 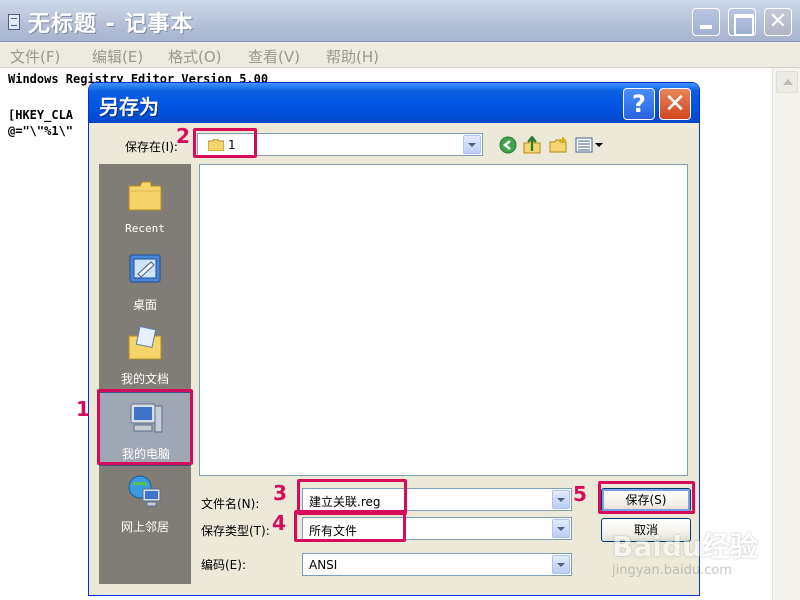 What do you see at coordinates (590, 145) in the screenshot?
I see `views-menu-icon` at bounding box center [590, 145].